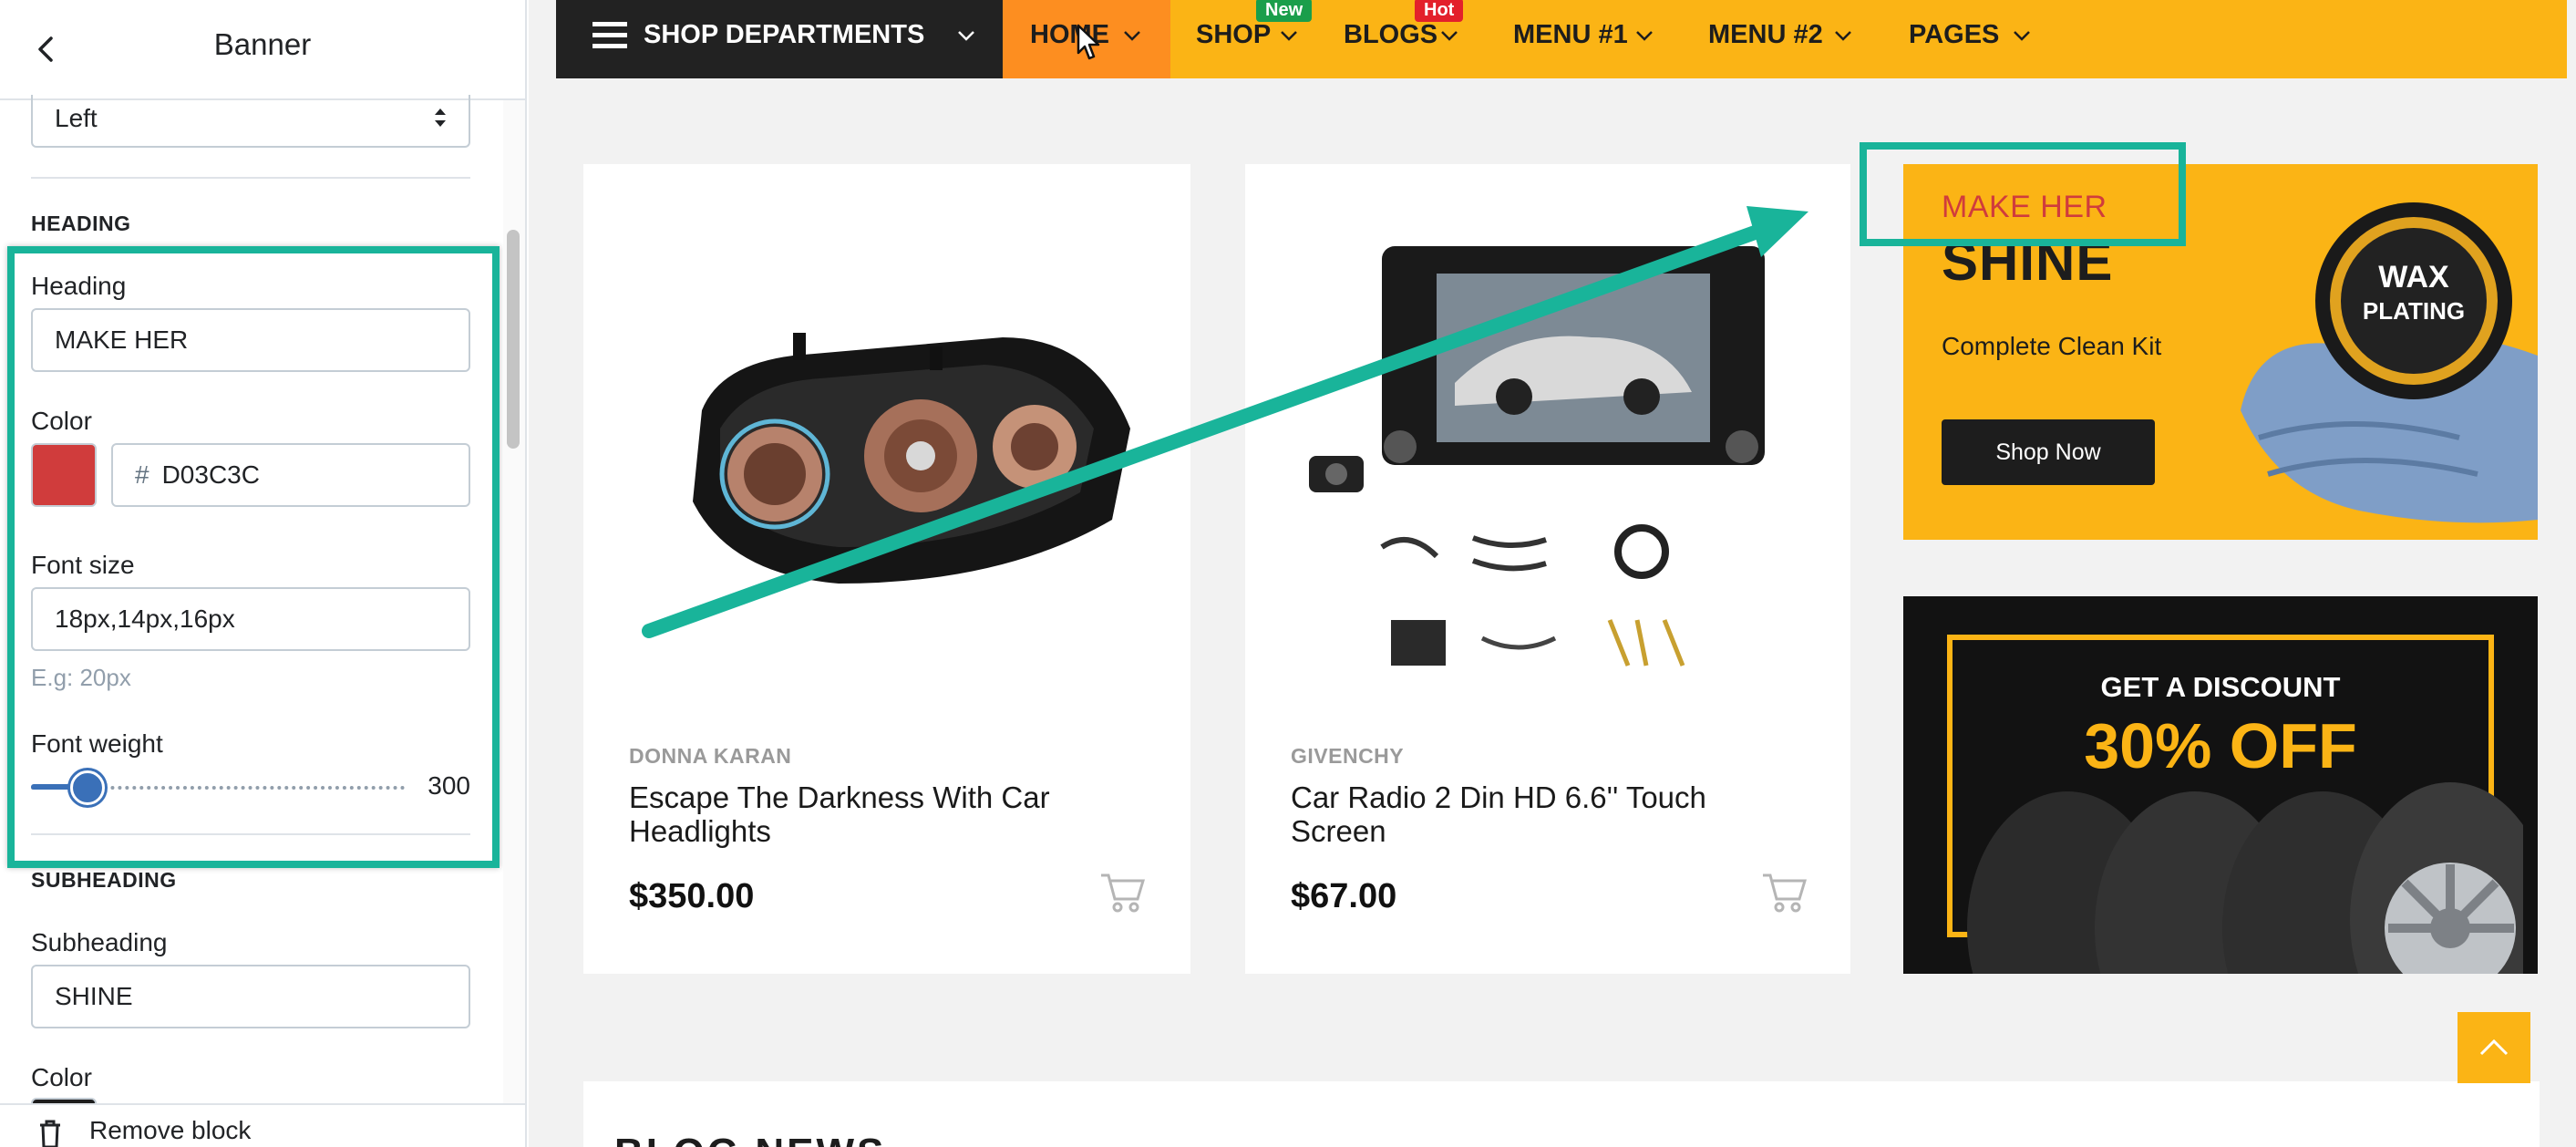 The image size is (2576, 1147). I want to click on panel-title: Banner, so click(262, 44).